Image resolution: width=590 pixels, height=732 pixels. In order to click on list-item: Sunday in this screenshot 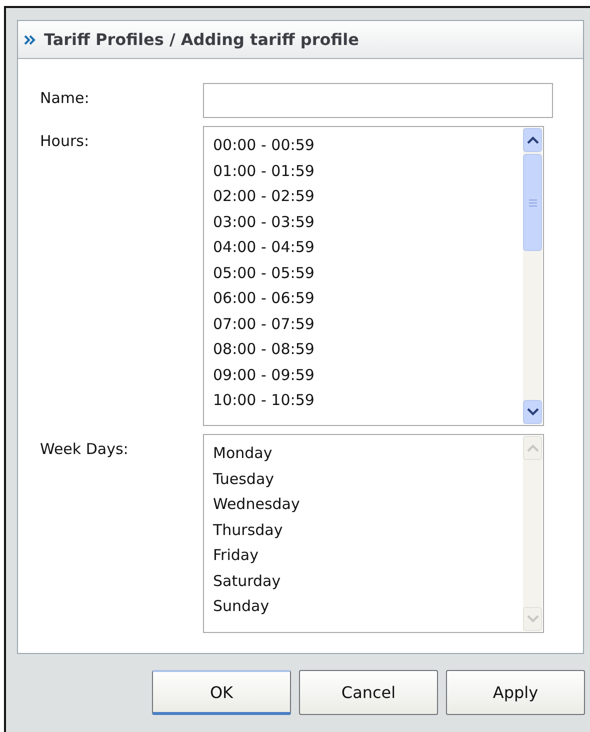, I will do `click(367, 607)`.